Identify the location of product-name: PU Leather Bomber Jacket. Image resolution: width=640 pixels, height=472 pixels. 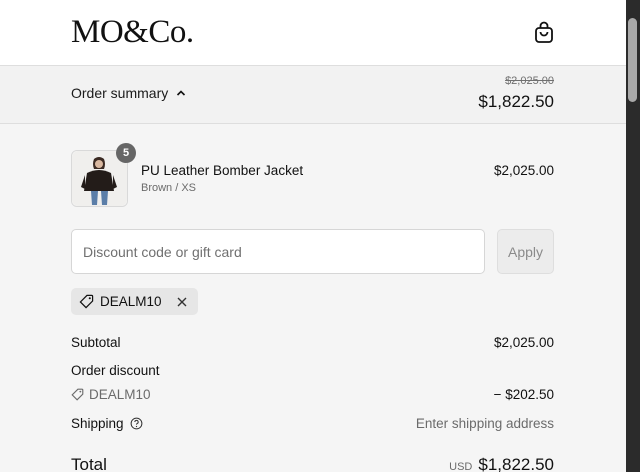
(222, 170).